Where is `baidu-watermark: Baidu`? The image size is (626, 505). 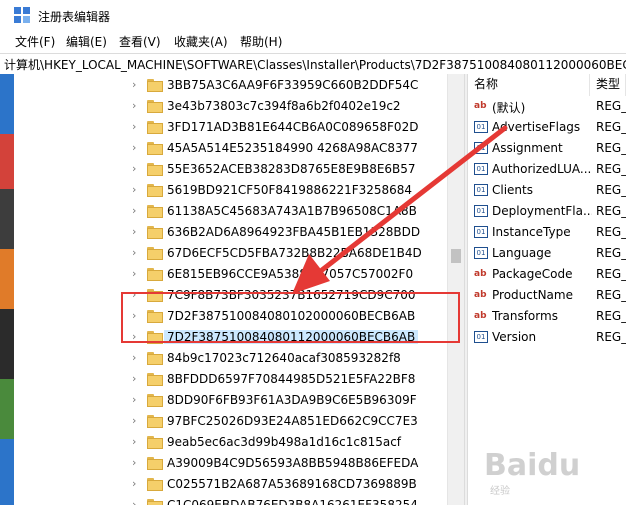
baidu-watermark: Baidu is located at coordinates (532, 465).